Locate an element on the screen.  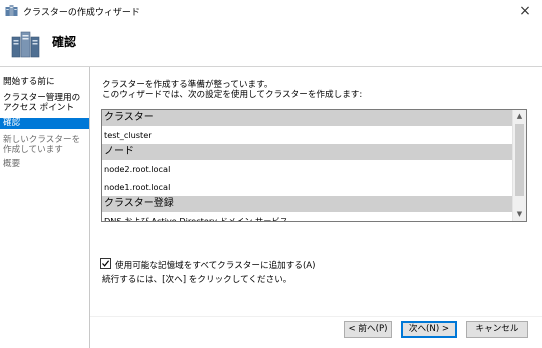
settings-value: node1.root.local is located at coordinates (307, 187).